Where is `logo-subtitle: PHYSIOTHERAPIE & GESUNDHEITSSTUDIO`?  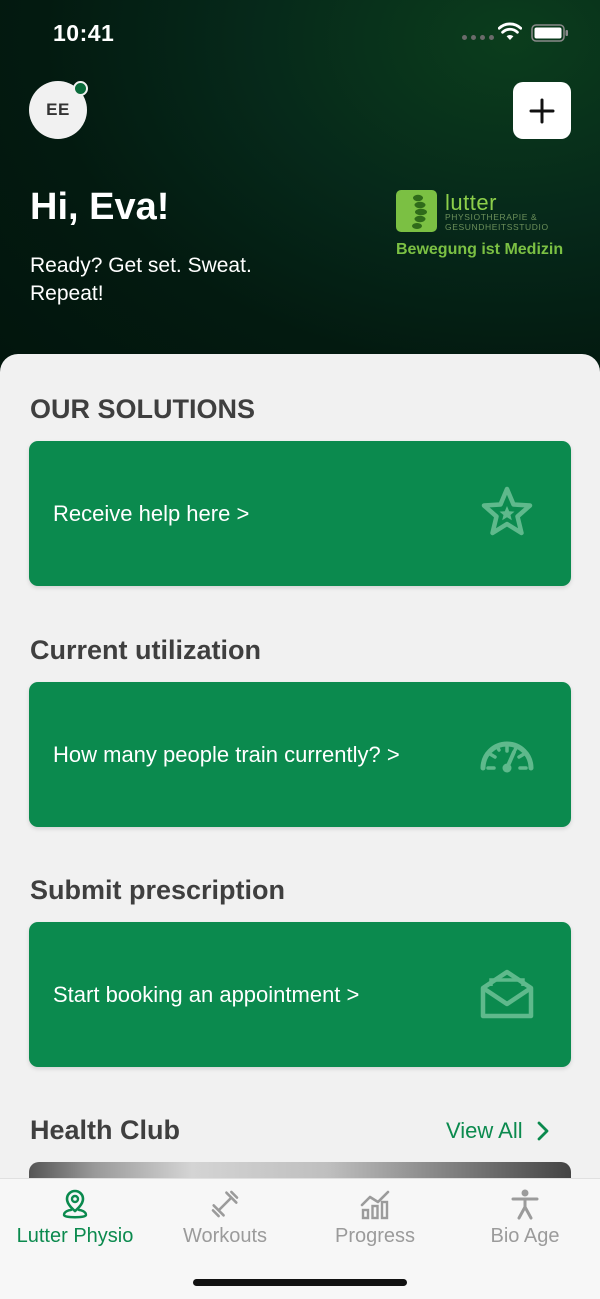
logo-subtitle: PHYSIOTHERAPIE & GESUNDHEITSSTUDIO is located at coordinates (497, 222).